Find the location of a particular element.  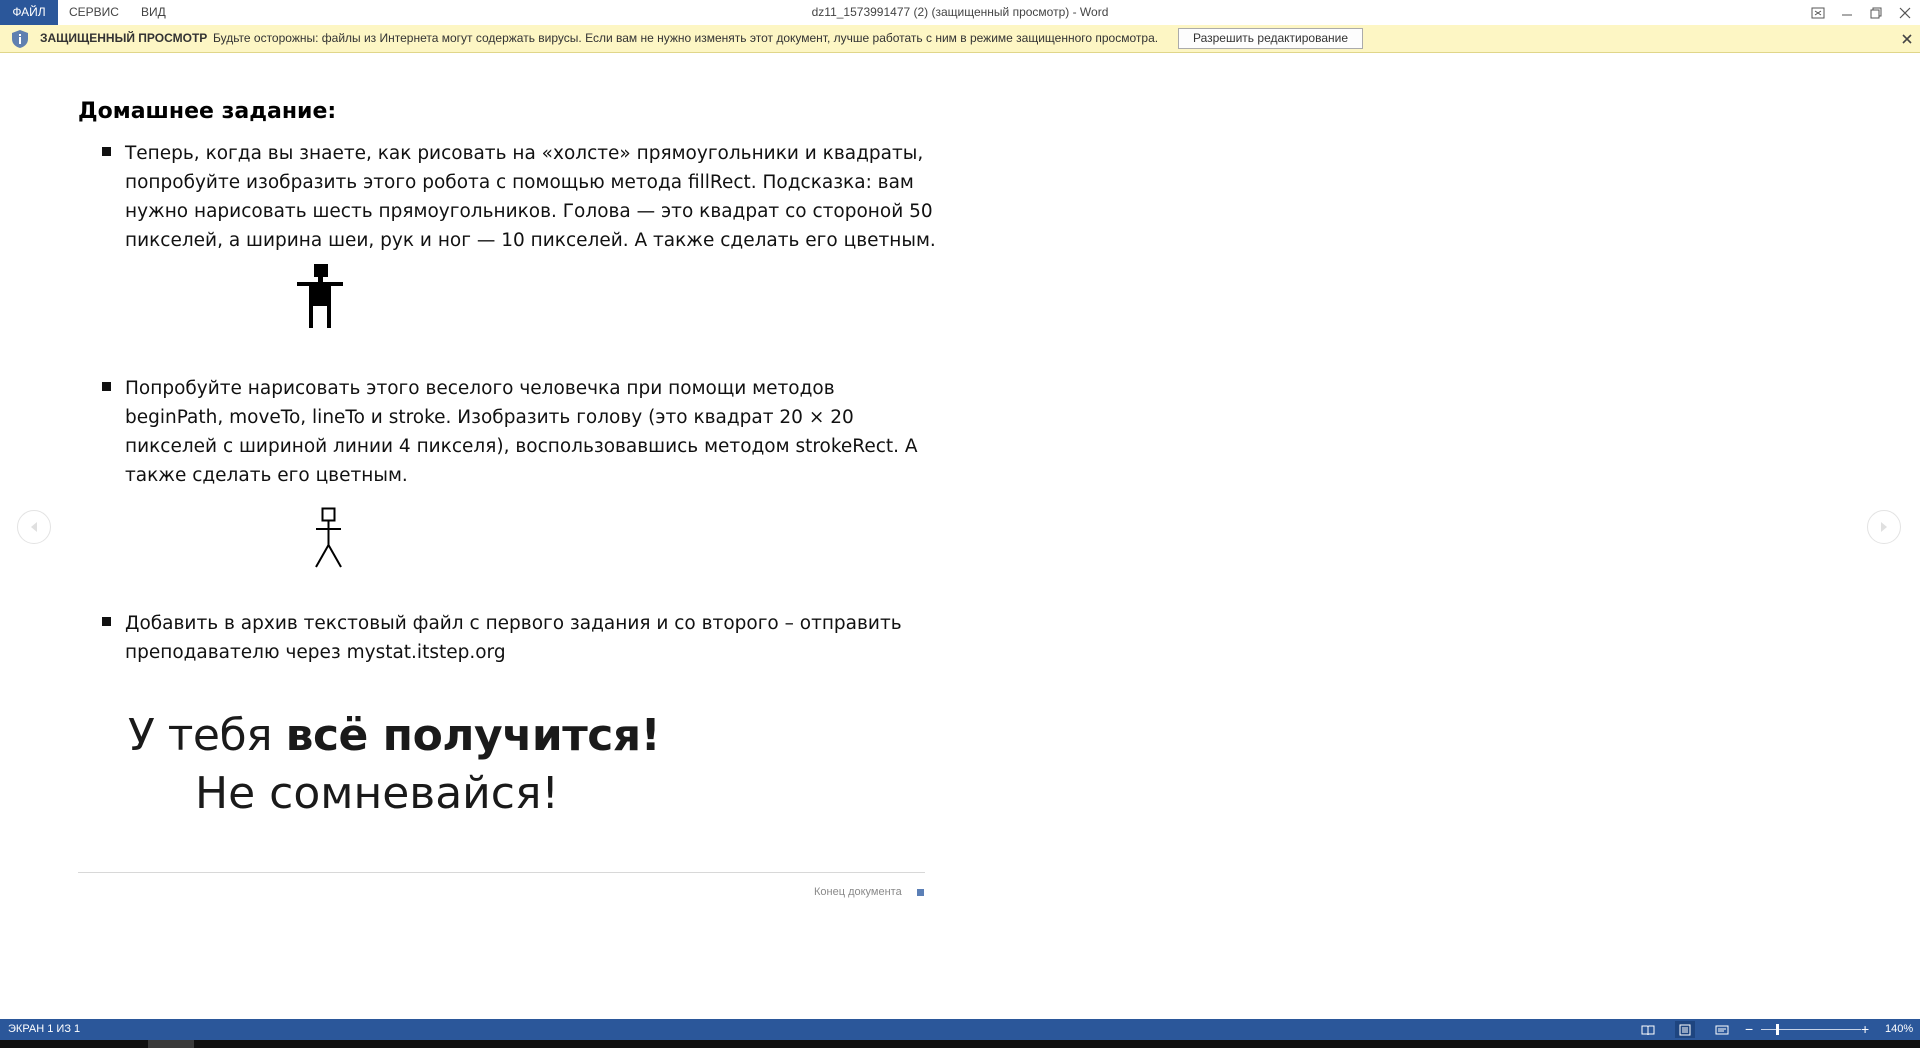

motto-prefix: У тебя is located at coordinates (207, 735).